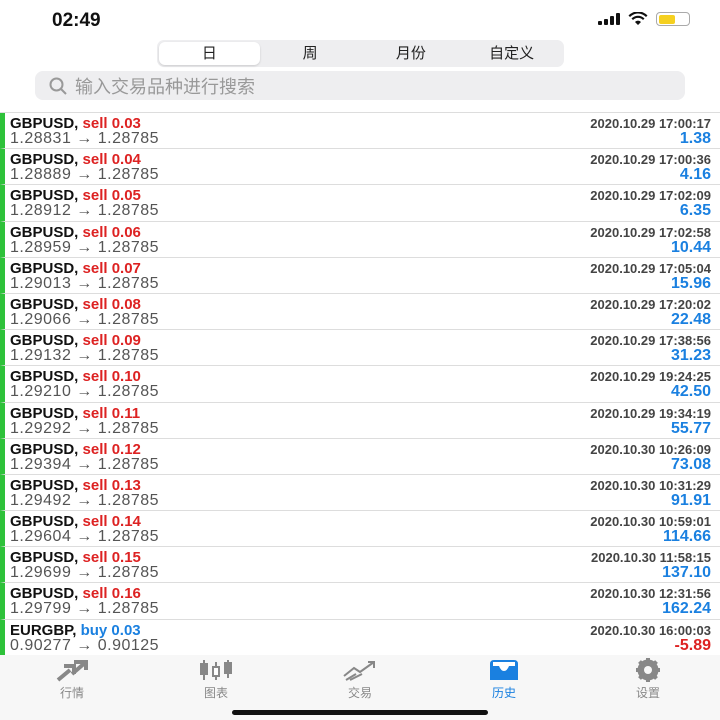  I want to click on segment-month: 月份, so click(411, 53).